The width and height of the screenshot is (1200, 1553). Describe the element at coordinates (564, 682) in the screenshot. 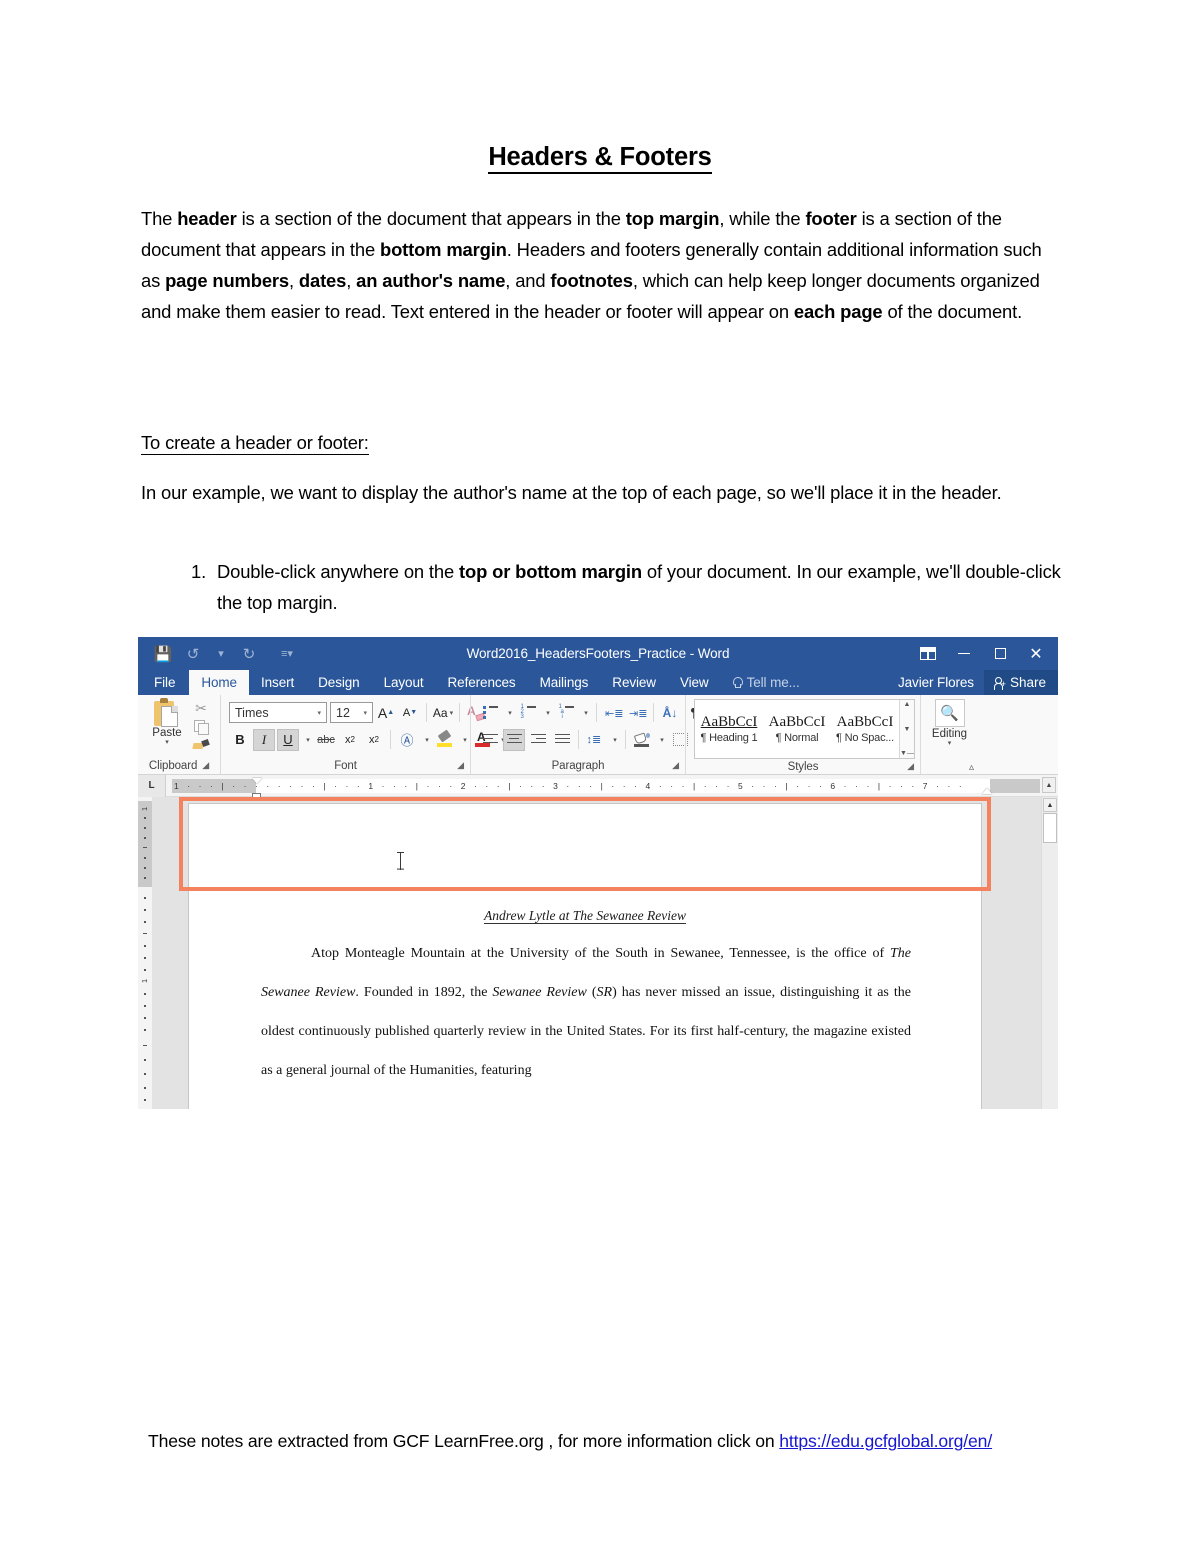

I see `tab-mailings: Mailings` at that location.